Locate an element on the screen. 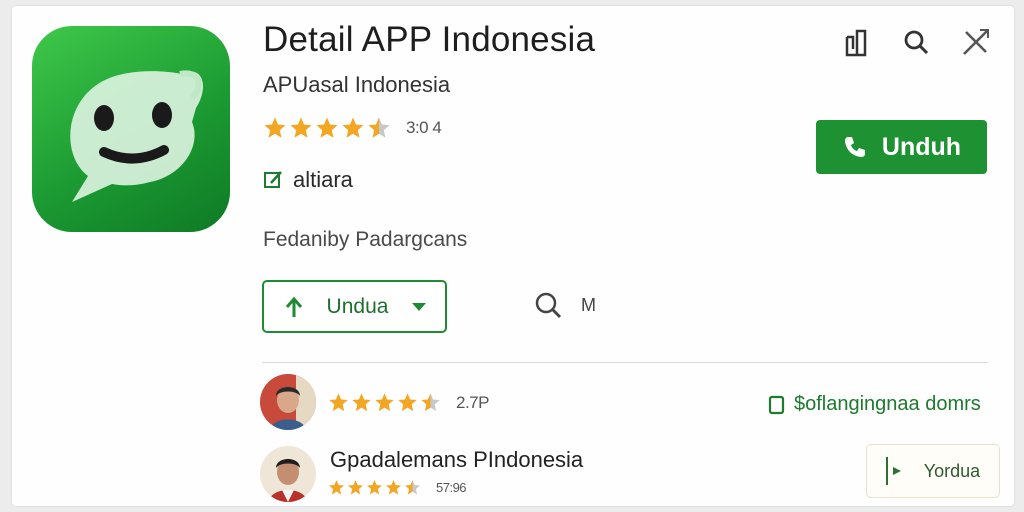 This screenshot has height=512, width=1024. app-title: Detail APP Indonesia is located at coordinates (429, 39).